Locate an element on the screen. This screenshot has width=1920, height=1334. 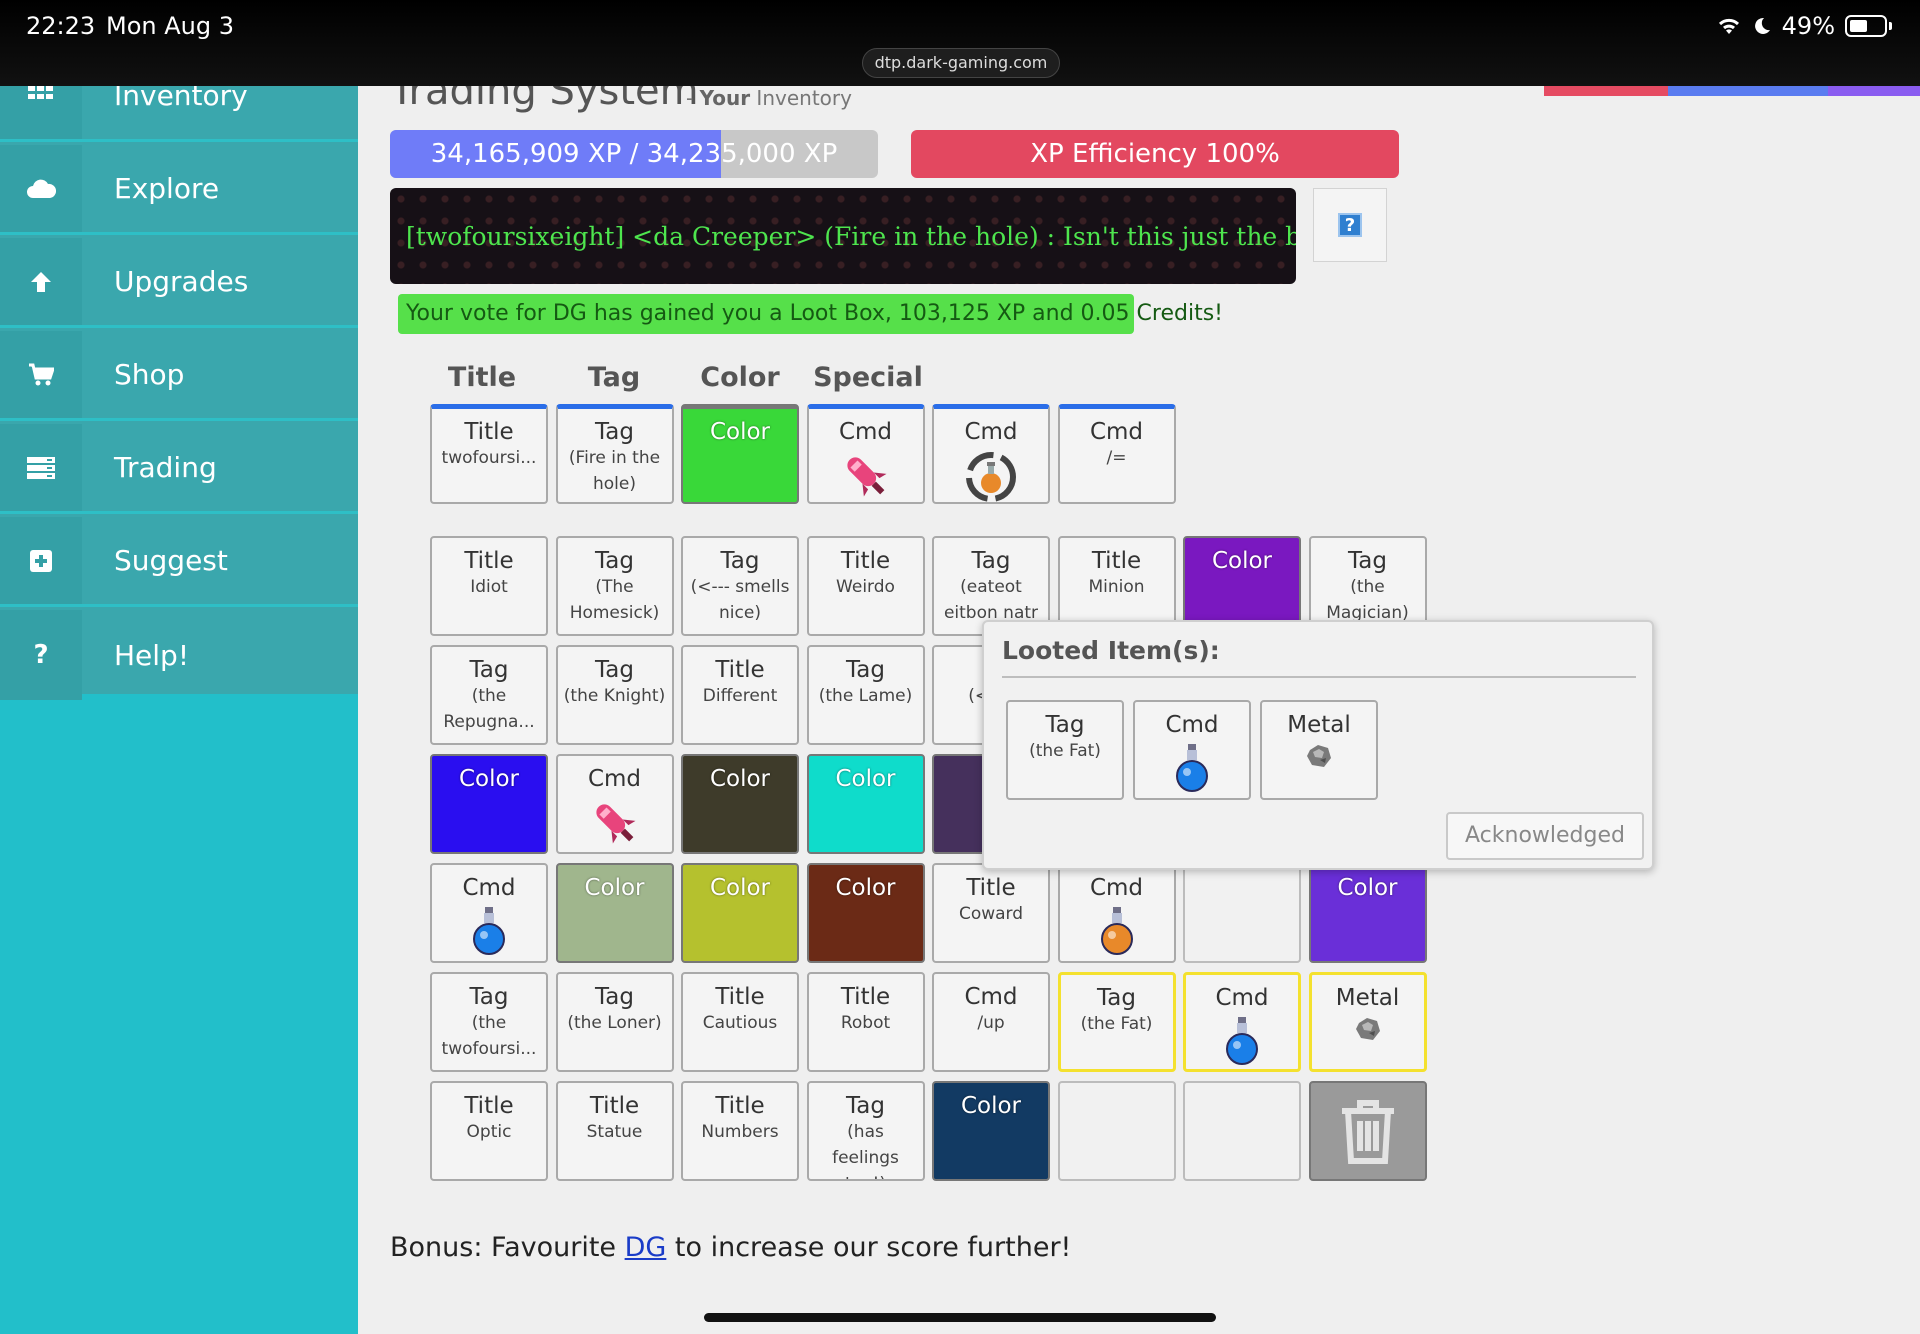
looted-item-slot: Cmd is located at coordinates (1192, 750).